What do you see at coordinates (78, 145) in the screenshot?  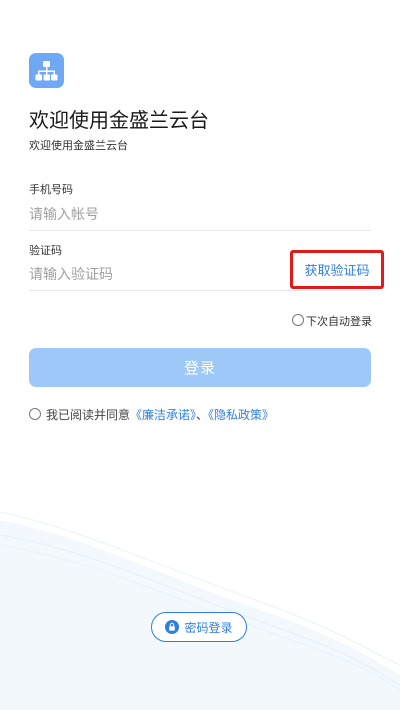 I see `page-subtitle: 欢迎使用金盛兰云台` at bounding box center [78, 145].